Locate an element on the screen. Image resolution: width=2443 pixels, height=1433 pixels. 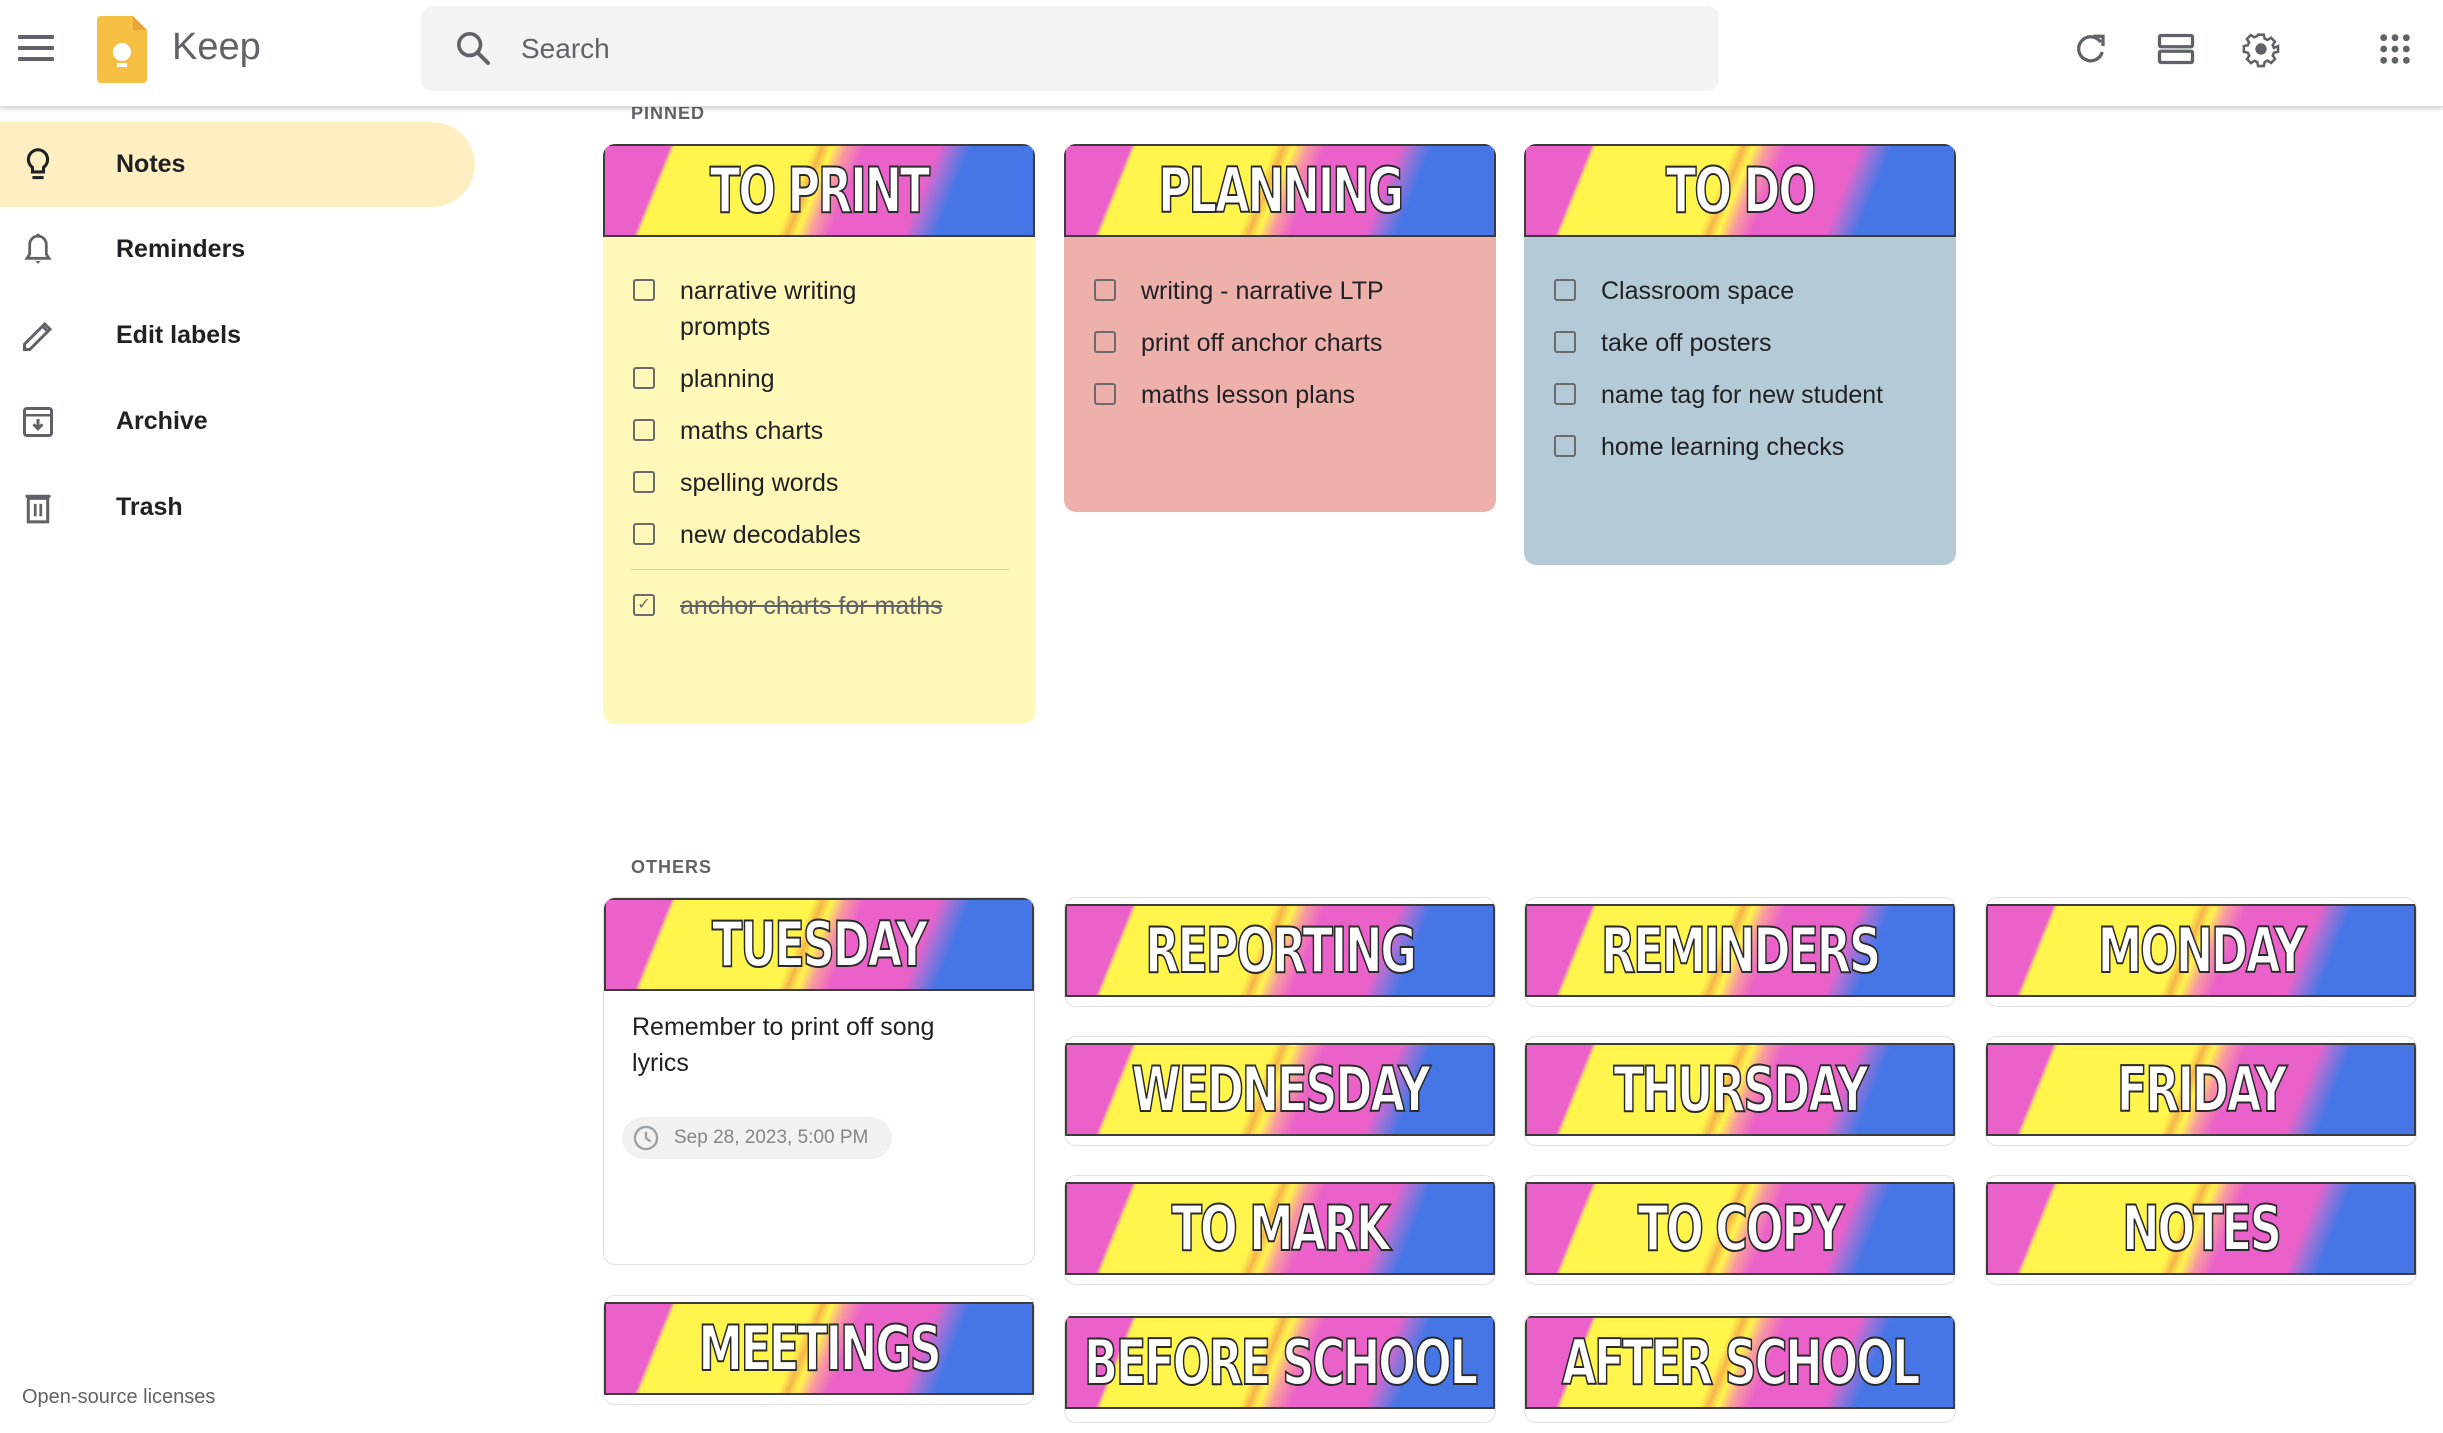
clock-icon is located at coordinates (646, 1138).